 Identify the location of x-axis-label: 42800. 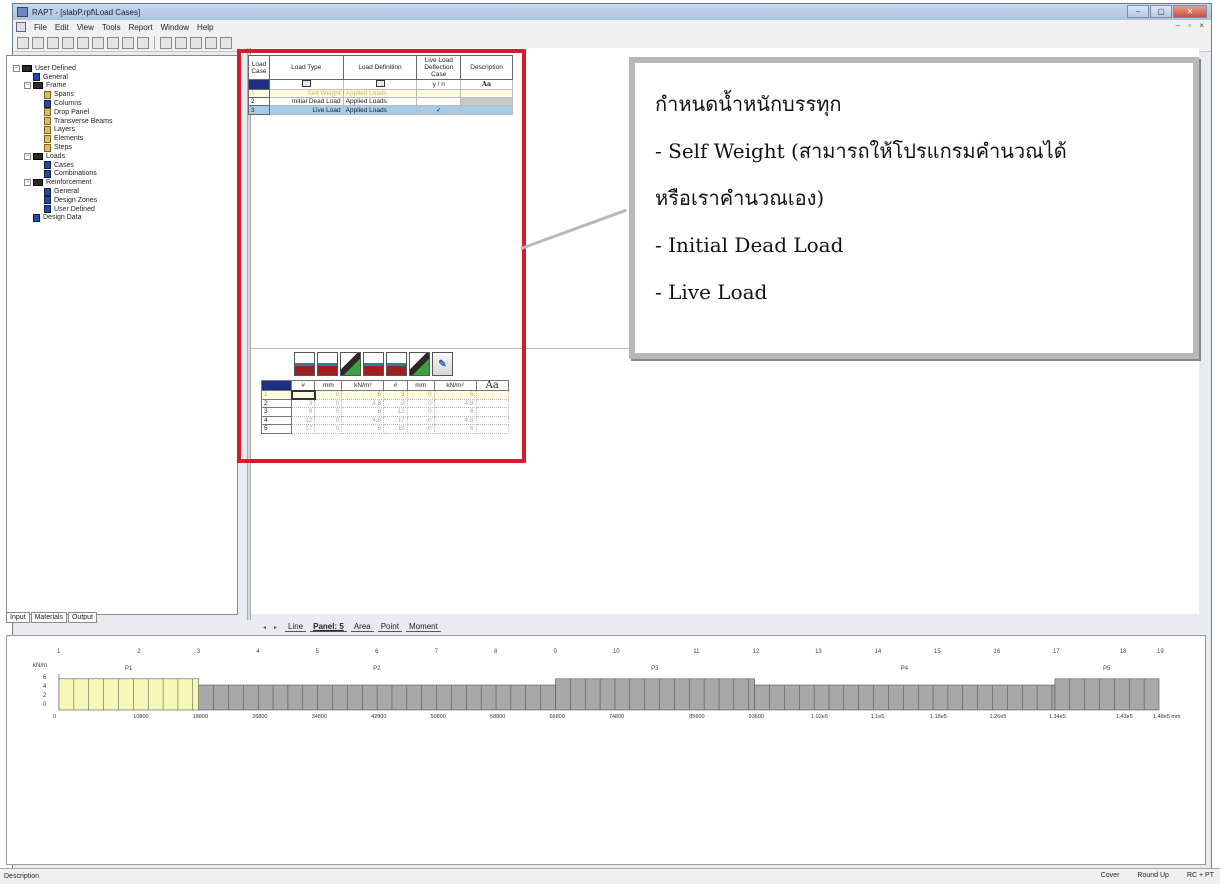
(378, 717).